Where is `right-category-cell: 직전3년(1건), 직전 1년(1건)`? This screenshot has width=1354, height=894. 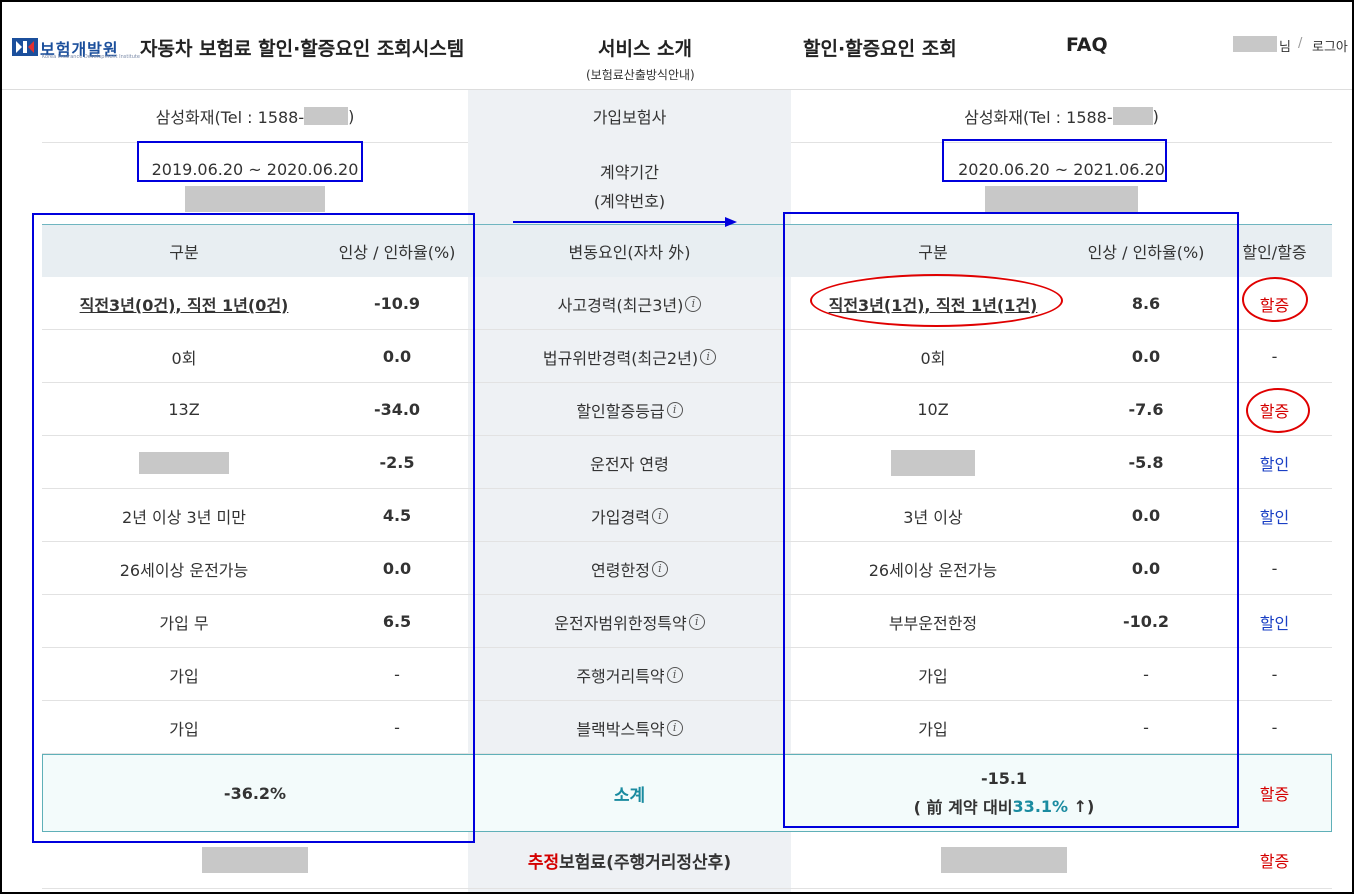 right-category-cell: 직전3년(1건), 직전 1년(1건) is located at coordinates (933, 305).